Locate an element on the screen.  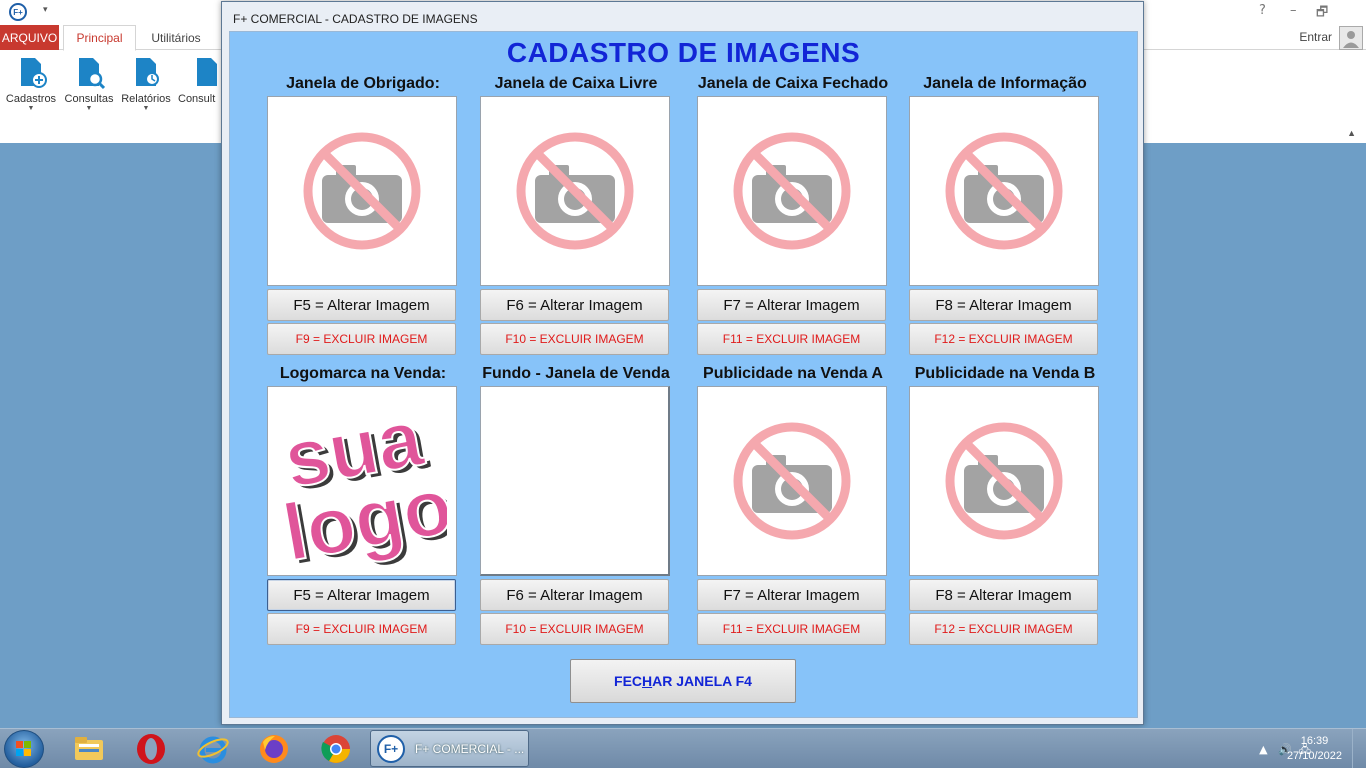
clock-time: 16:39 is located at coordinates (1314, 741).